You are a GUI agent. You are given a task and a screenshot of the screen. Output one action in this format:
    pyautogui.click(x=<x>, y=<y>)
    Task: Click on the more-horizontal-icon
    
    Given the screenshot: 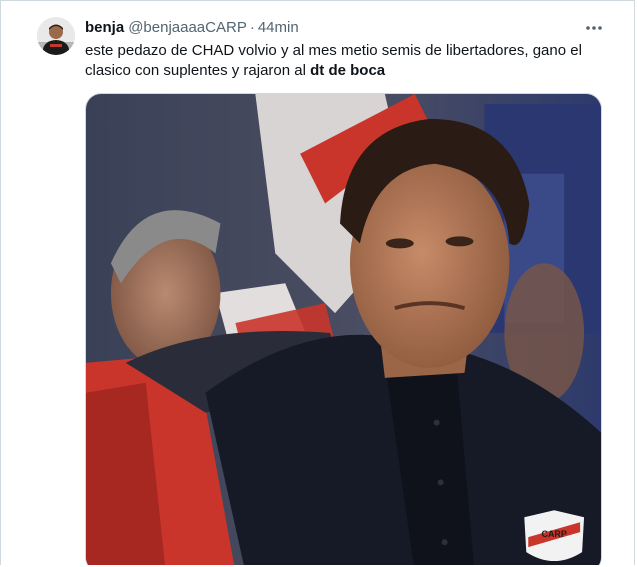 What is the action you would take?
    pyautogui.click(x=594, y=27)
    